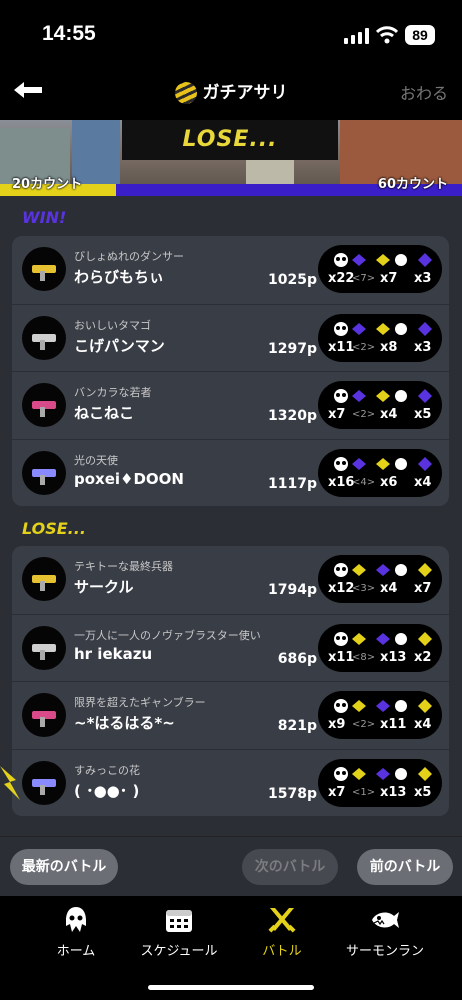 The image size is (462, 1000). Describe the element at coordinates (104, 413) in the screenshot. I see `player-name: ねこねこ` at that location.